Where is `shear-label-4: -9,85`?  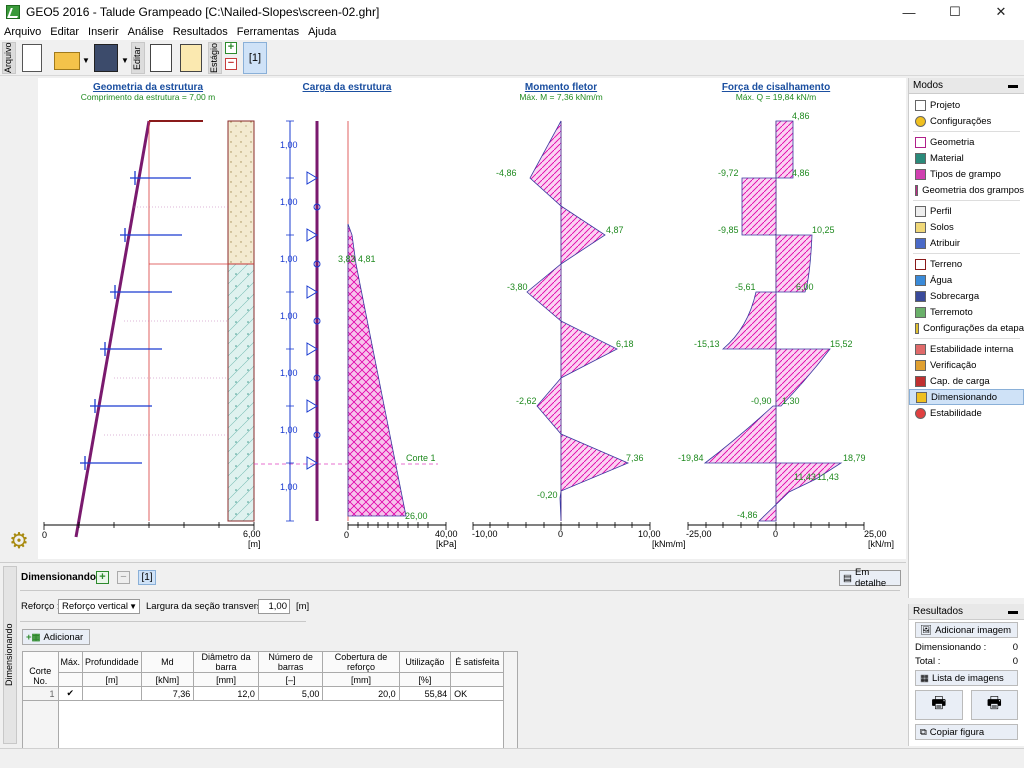
shear-label-4: -9,85 is located at coordinates (728, 230).